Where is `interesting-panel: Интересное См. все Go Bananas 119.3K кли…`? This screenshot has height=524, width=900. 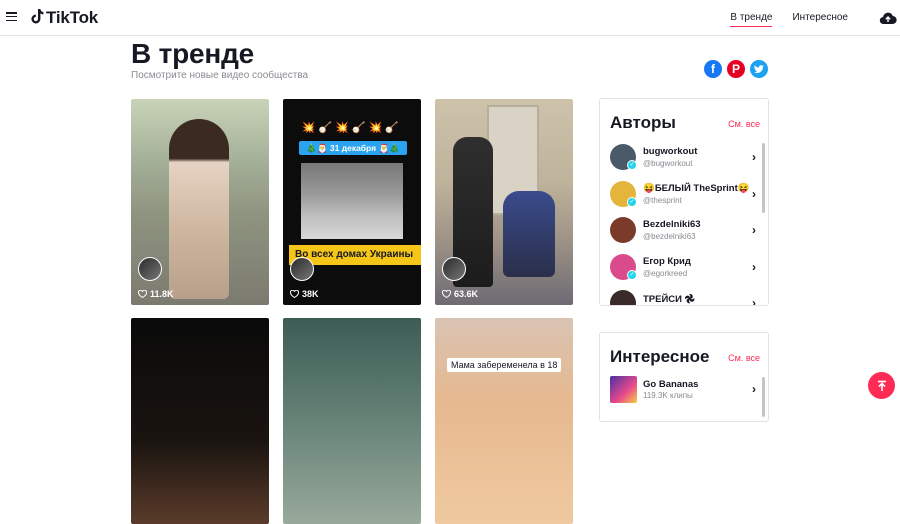
interesting-panel: Интересное См. все Go Bananas 119.3K кли… is located at coordinates (684, 377).